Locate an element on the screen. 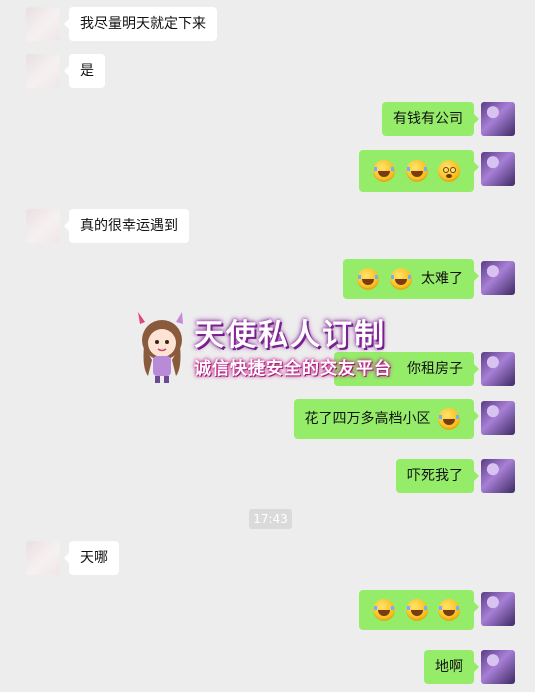 This screenshot has width=535, height=692. message-bubble: 太难了 is located at coordinates (411, 279).